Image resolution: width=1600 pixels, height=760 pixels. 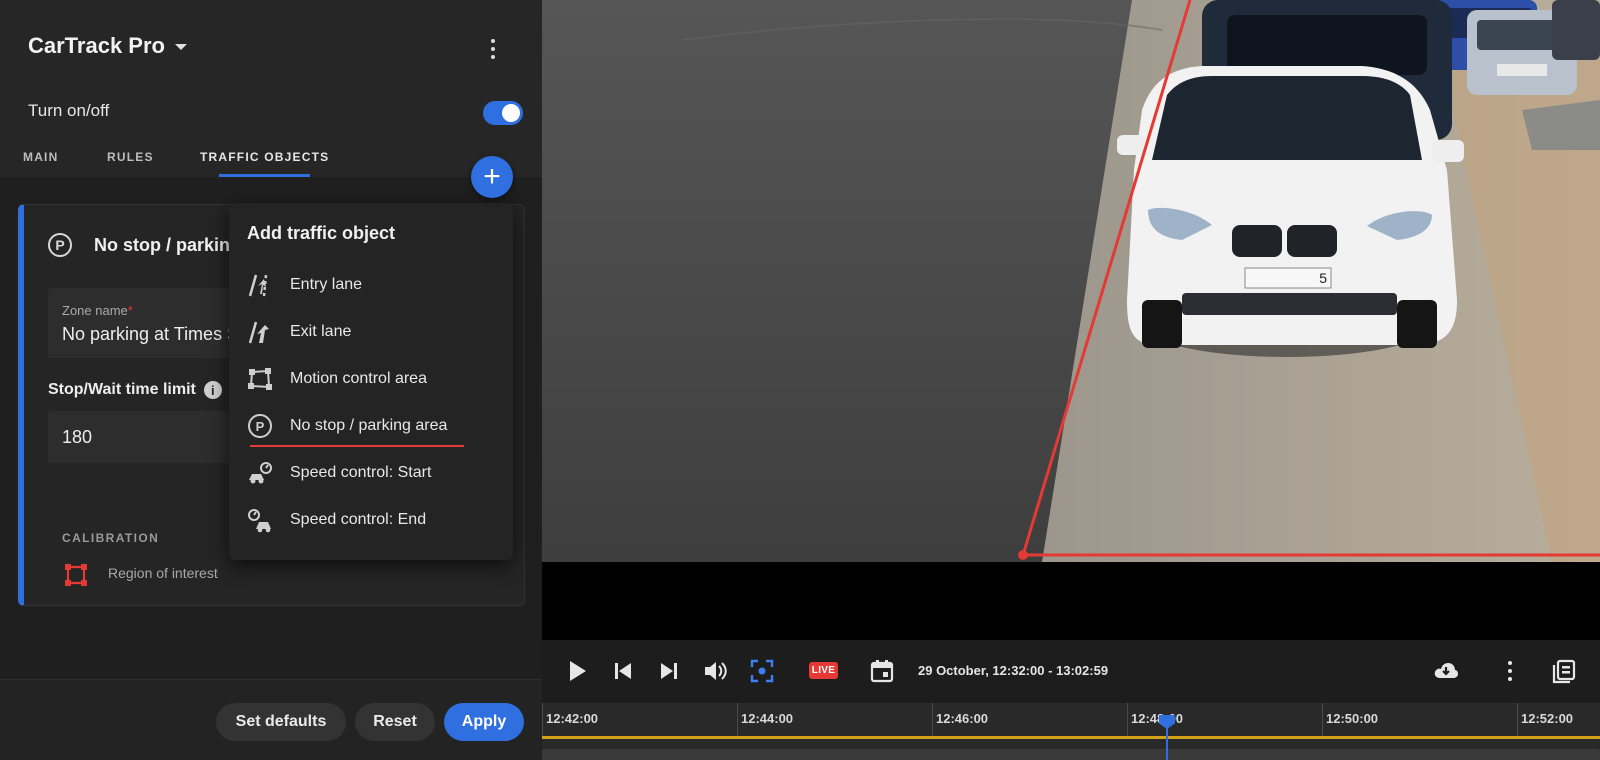 I want to click on playhead-handle, so click(x=1167, y=722).